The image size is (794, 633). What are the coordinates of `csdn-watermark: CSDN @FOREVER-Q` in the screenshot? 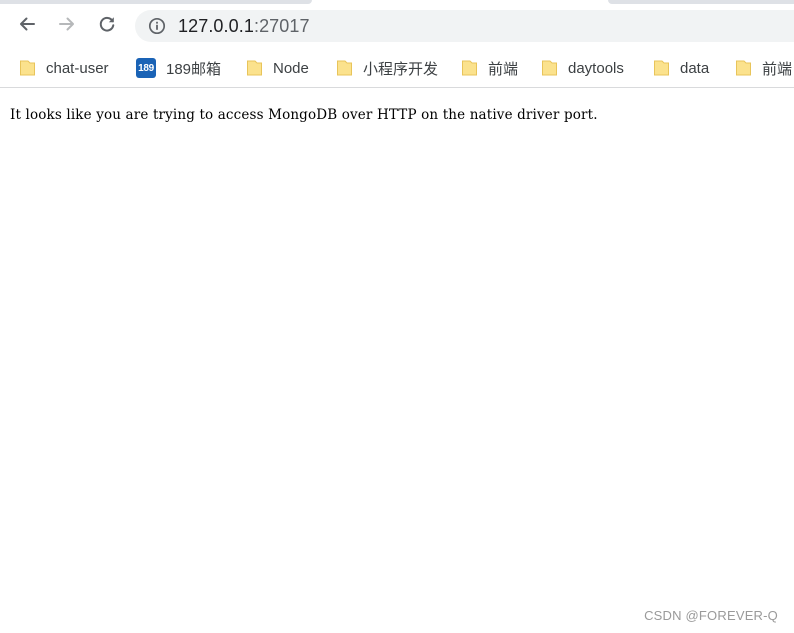 It's located at (711, 615).